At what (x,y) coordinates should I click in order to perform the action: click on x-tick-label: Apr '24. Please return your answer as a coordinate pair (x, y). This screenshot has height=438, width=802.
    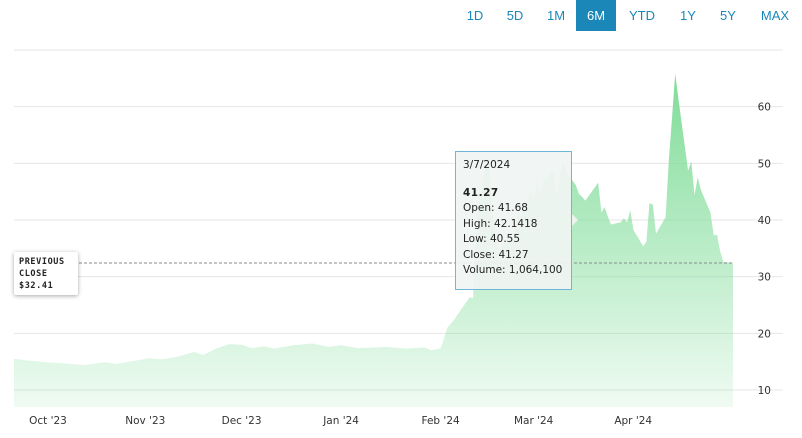
    Looking at the image, I should click on (633, 421).